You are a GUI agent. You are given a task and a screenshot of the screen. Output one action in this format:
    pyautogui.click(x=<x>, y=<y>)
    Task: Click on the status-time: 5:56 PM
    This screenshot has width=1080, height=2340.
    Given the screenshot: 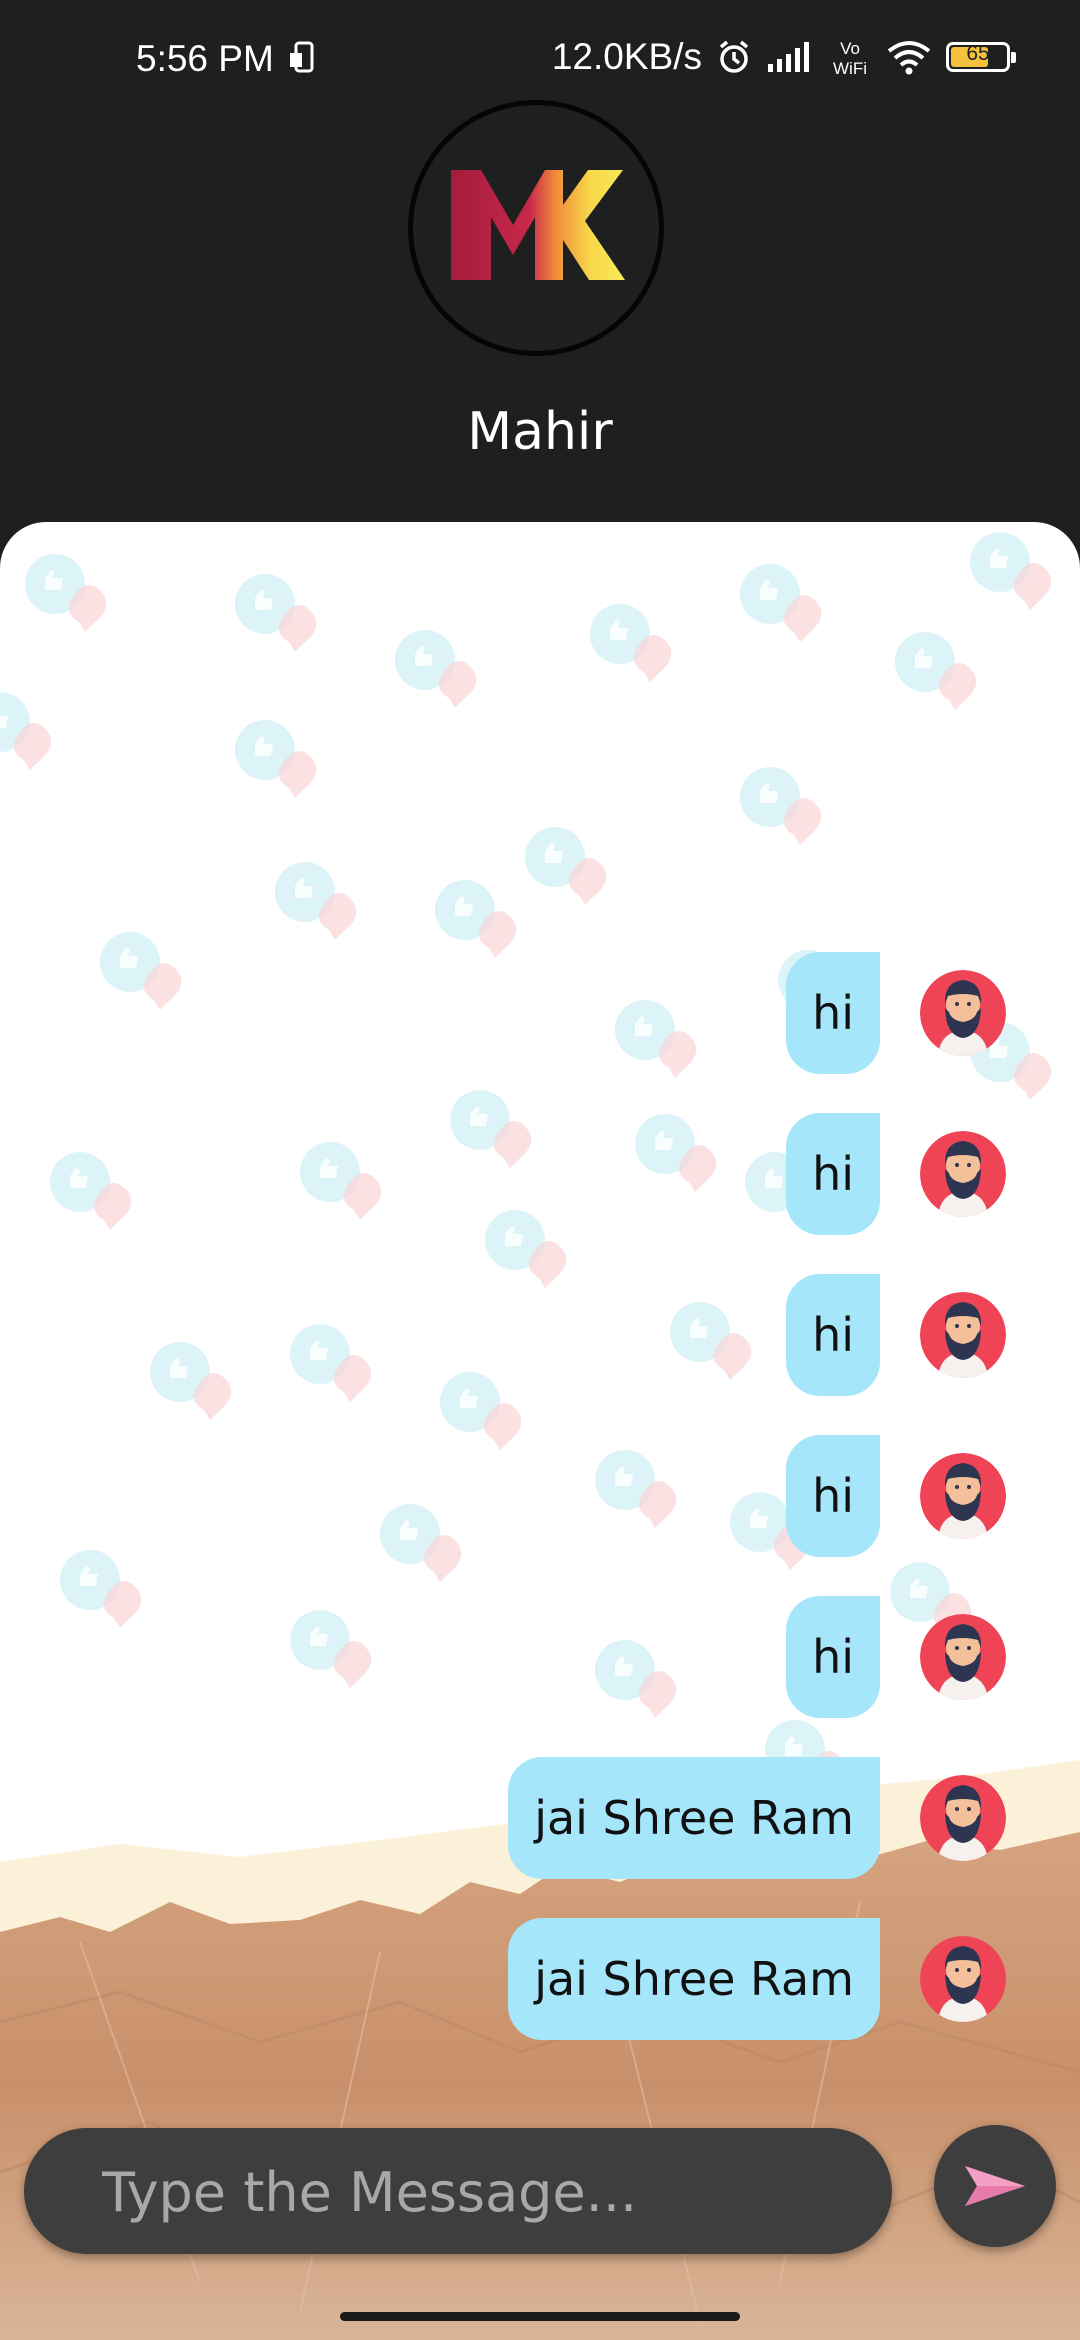 What is the action you would take?
    pyautogui.click(x=227, y=59)
    